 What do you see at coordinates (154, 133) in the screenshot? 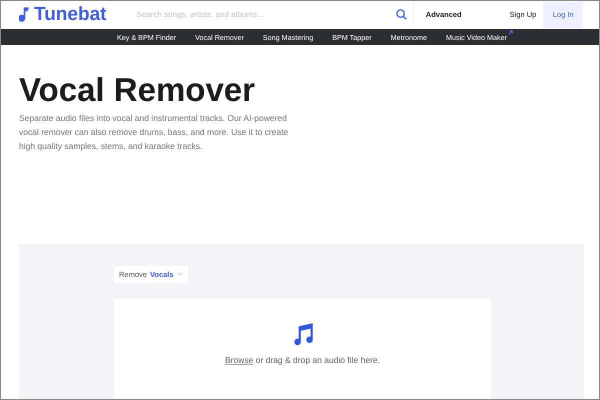
I see `description: Separate audio files into vocal and instrumental tracks. Our AI-powered vocal remover can also remove drums, bass, and more. Use it to create high quality samples, stems, and karaoke tracks.` at bounding box center [154, 133].